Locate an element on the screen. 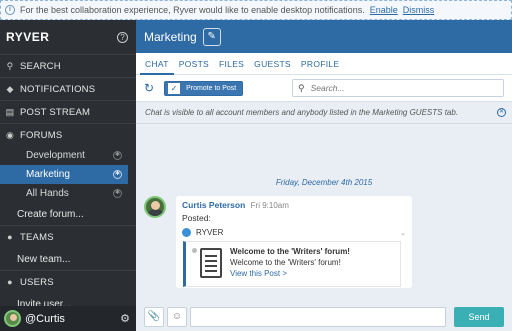 Image resolution: width=512 pixels, height=331 pixels. sidebar-item-marketing: Marketing ✱ is located at coordinates (64, 174).